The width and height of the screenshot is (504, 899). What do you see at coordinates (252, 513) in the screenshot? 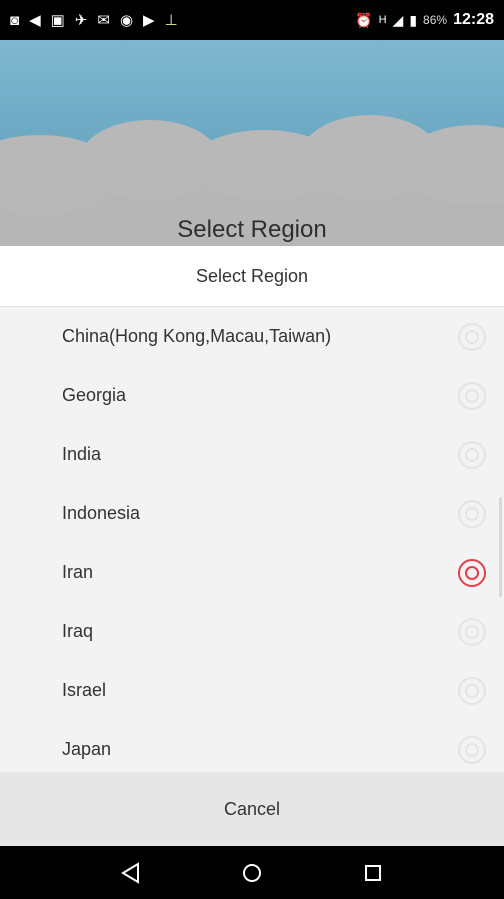
I see `region-item-indonesia: Indonesia` at bounding box center [252, 513].